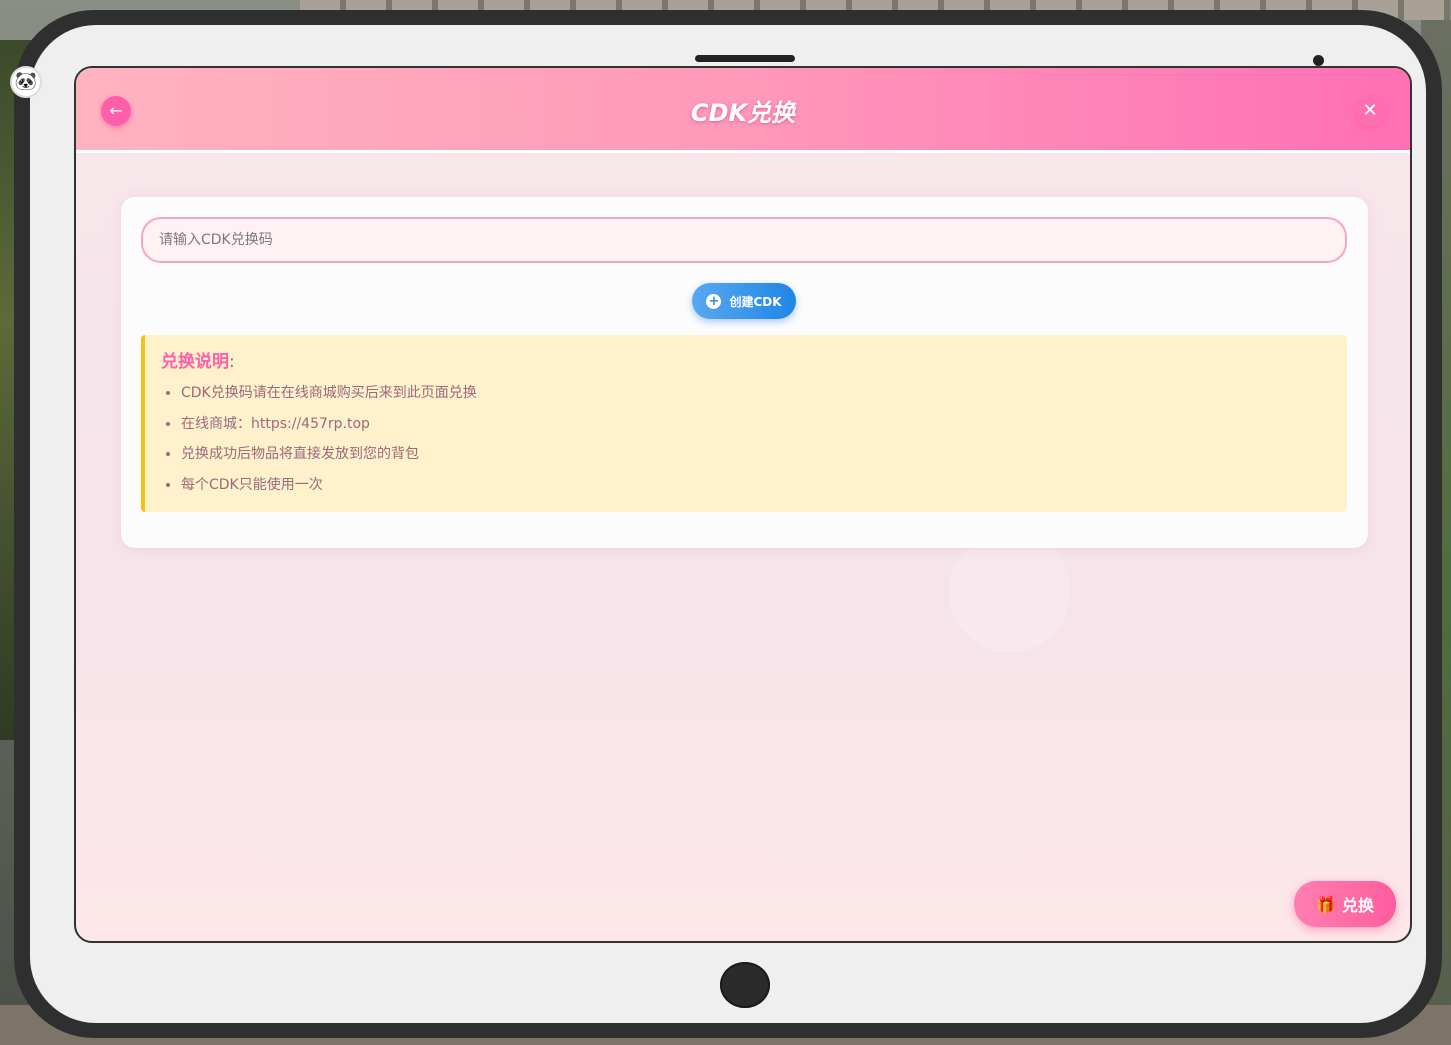  I want to click on plus-circle-icon: +, so click(714, 301).